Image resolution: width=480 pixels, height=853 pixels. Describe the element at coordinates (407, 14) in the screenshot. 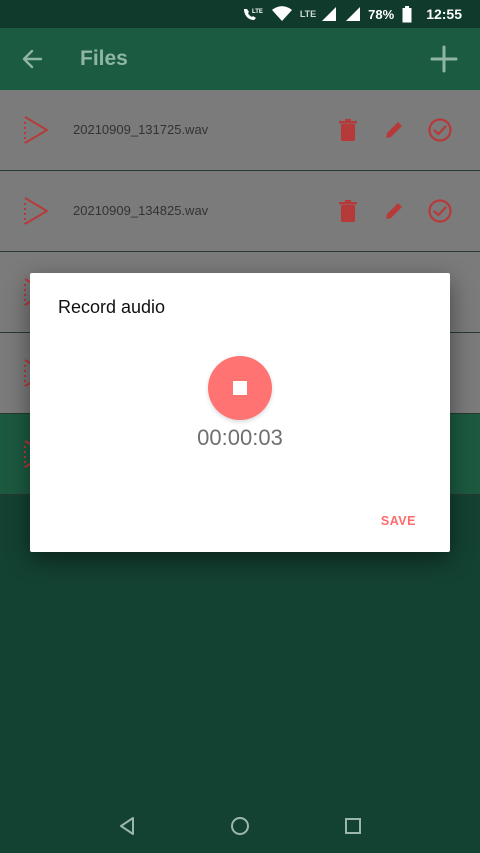

I see `battery-icon` at that location.